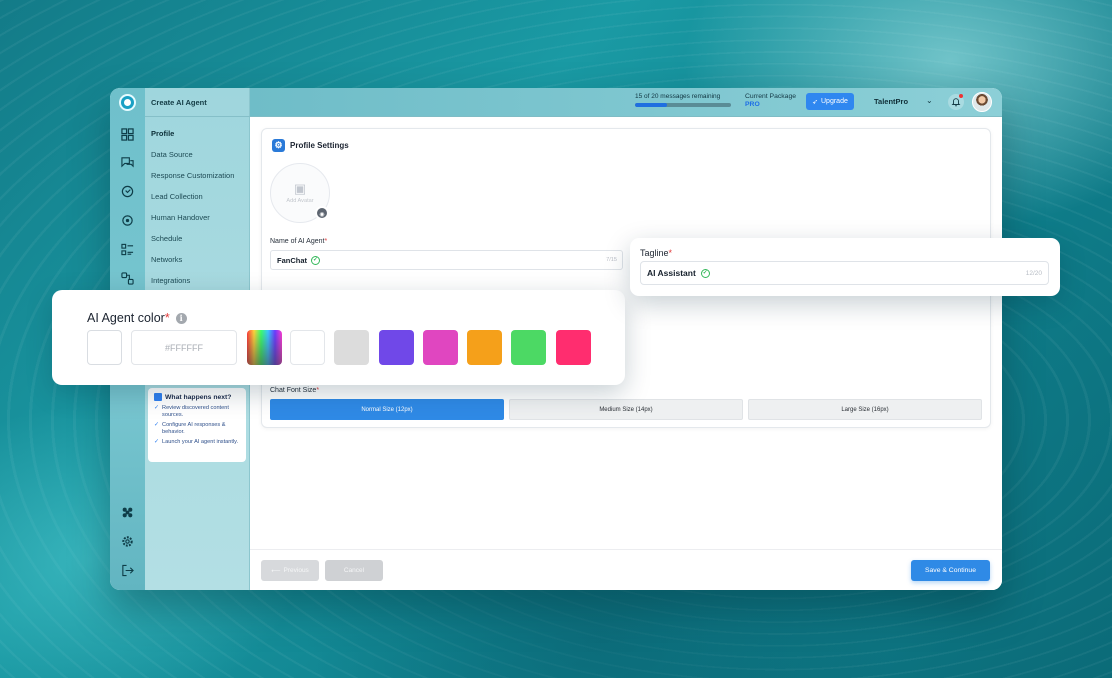 The width and height of the screenshot is (1112, 678). Describe the element at coordinates (180, 217) in the screenshot. I see `sidebar-item-human-handover: Human Handover` at that location.